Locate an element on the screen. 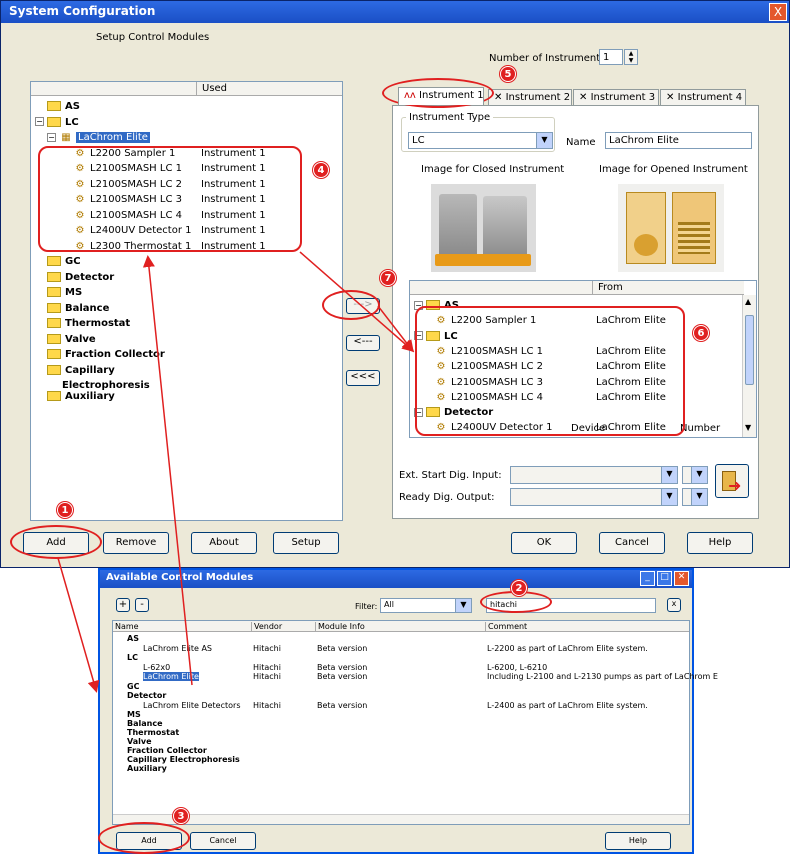 This screenshot has width=790, height=856. arrow-1-to-dialog is located at coordinates (78, 625).